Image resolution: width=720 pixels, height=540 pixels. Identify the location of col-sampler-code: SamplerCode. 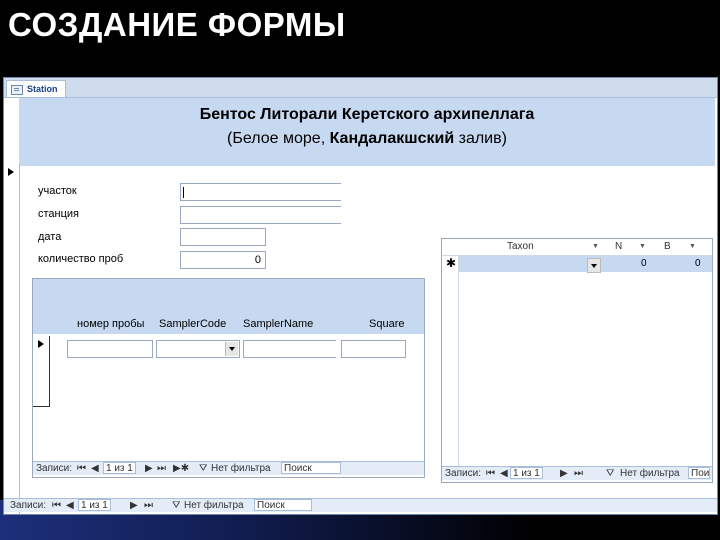
(193, 324).